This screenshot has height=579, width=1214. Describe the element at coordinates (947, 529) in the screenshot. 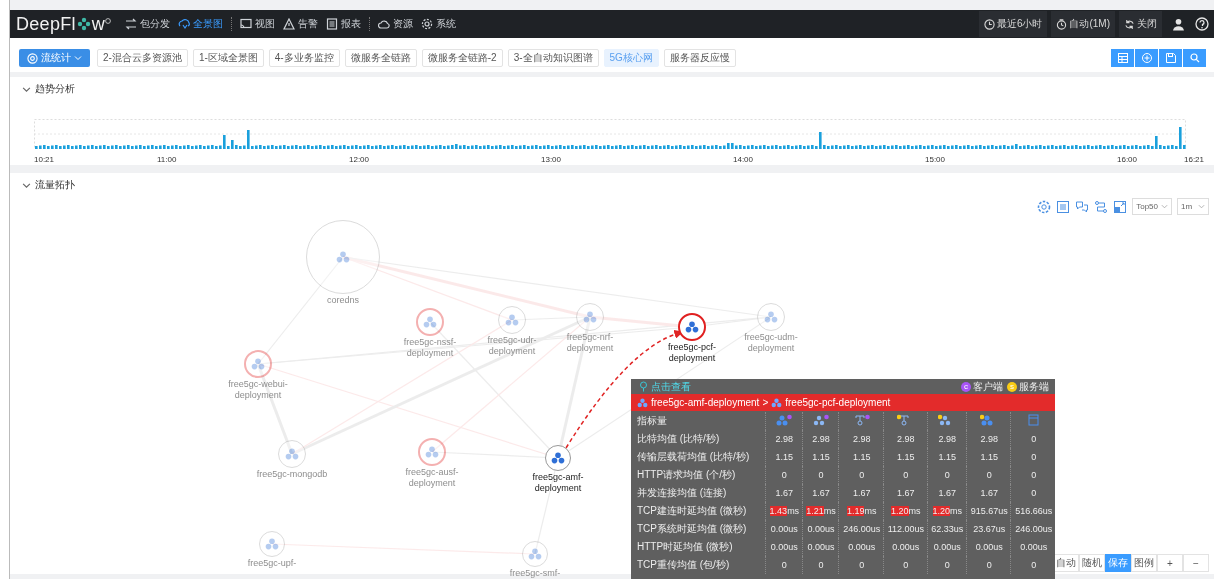

I see `metric-value: 62.33us` at that location.